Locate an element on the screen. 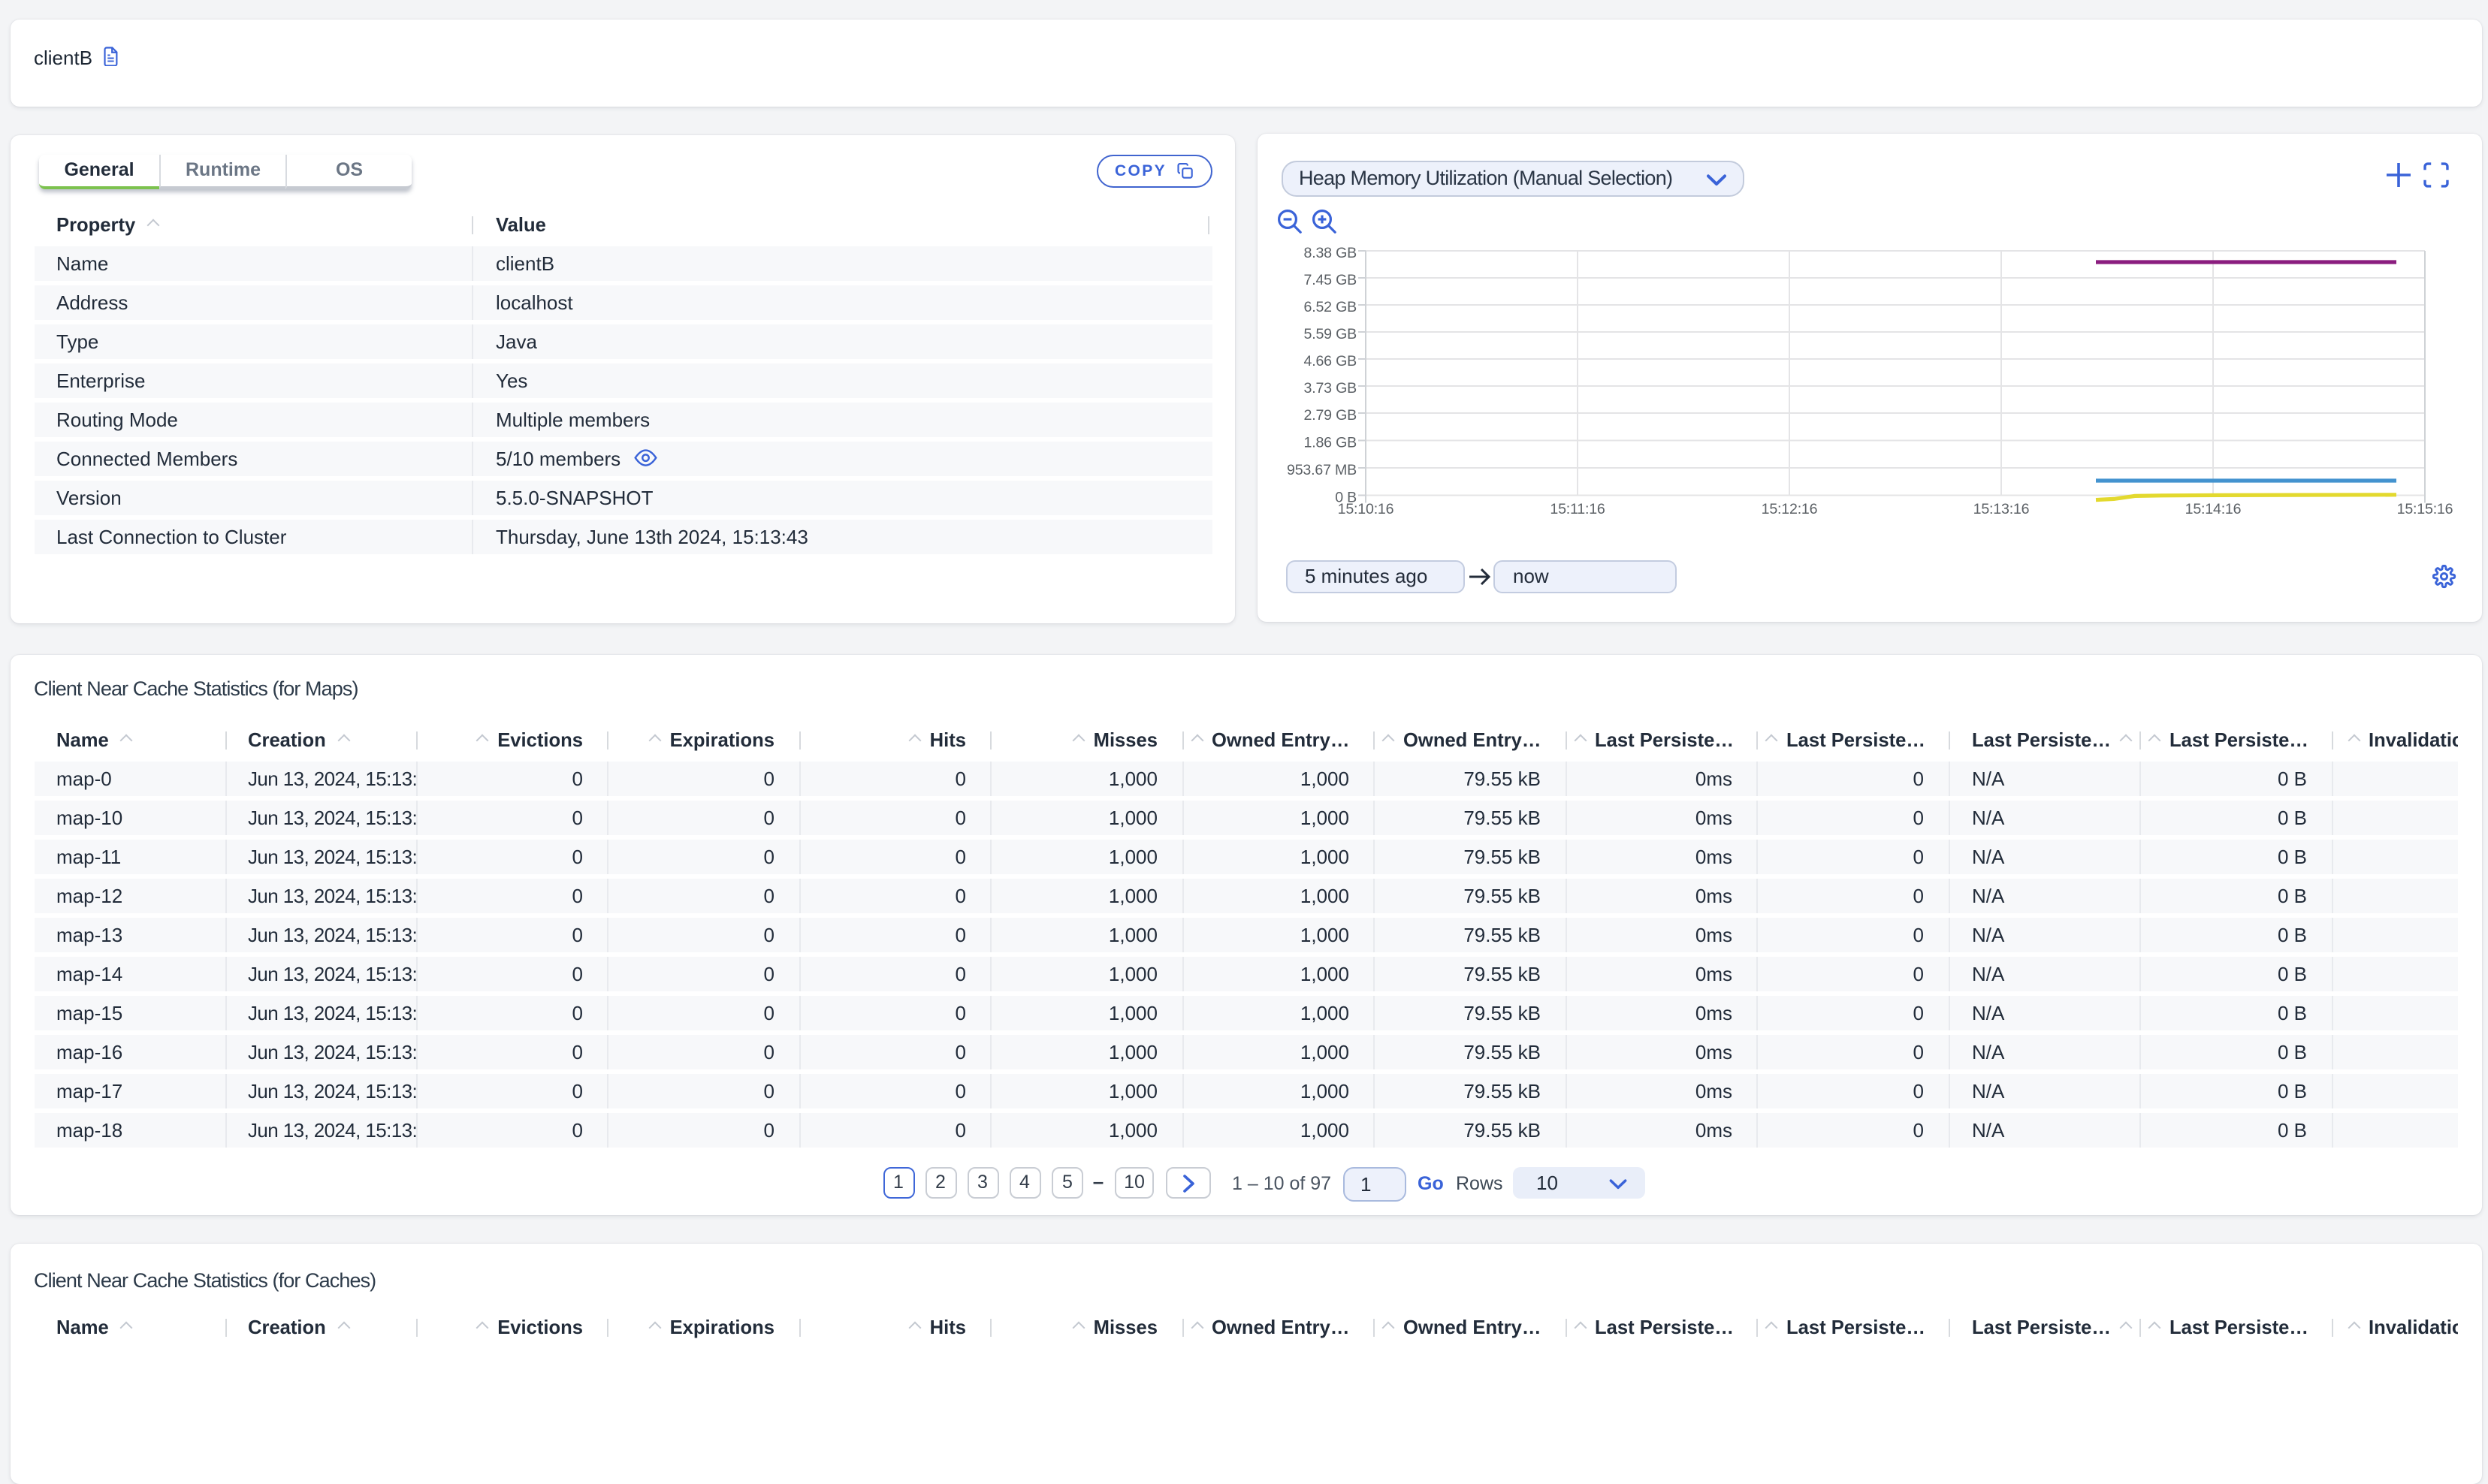 The image size is (2488, 1484). svg-text: 6.52 GB is located at coordinates (1330, 307).